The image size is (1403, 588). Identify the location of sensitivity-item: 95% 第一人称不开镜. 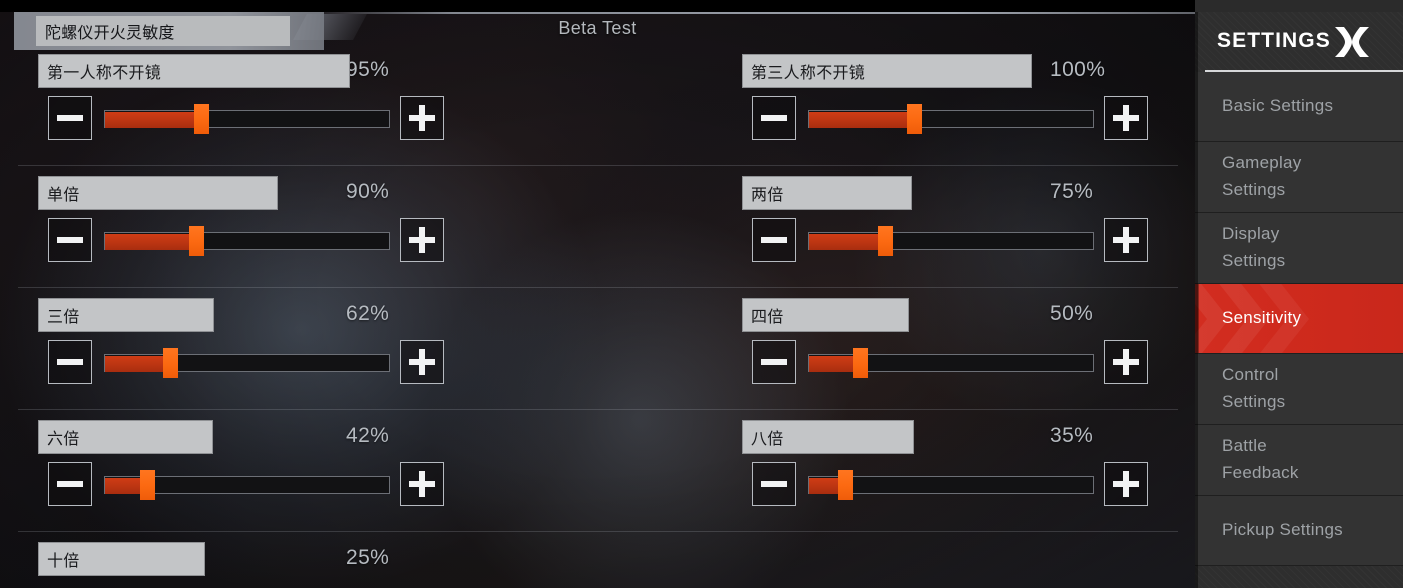
(253, 105).